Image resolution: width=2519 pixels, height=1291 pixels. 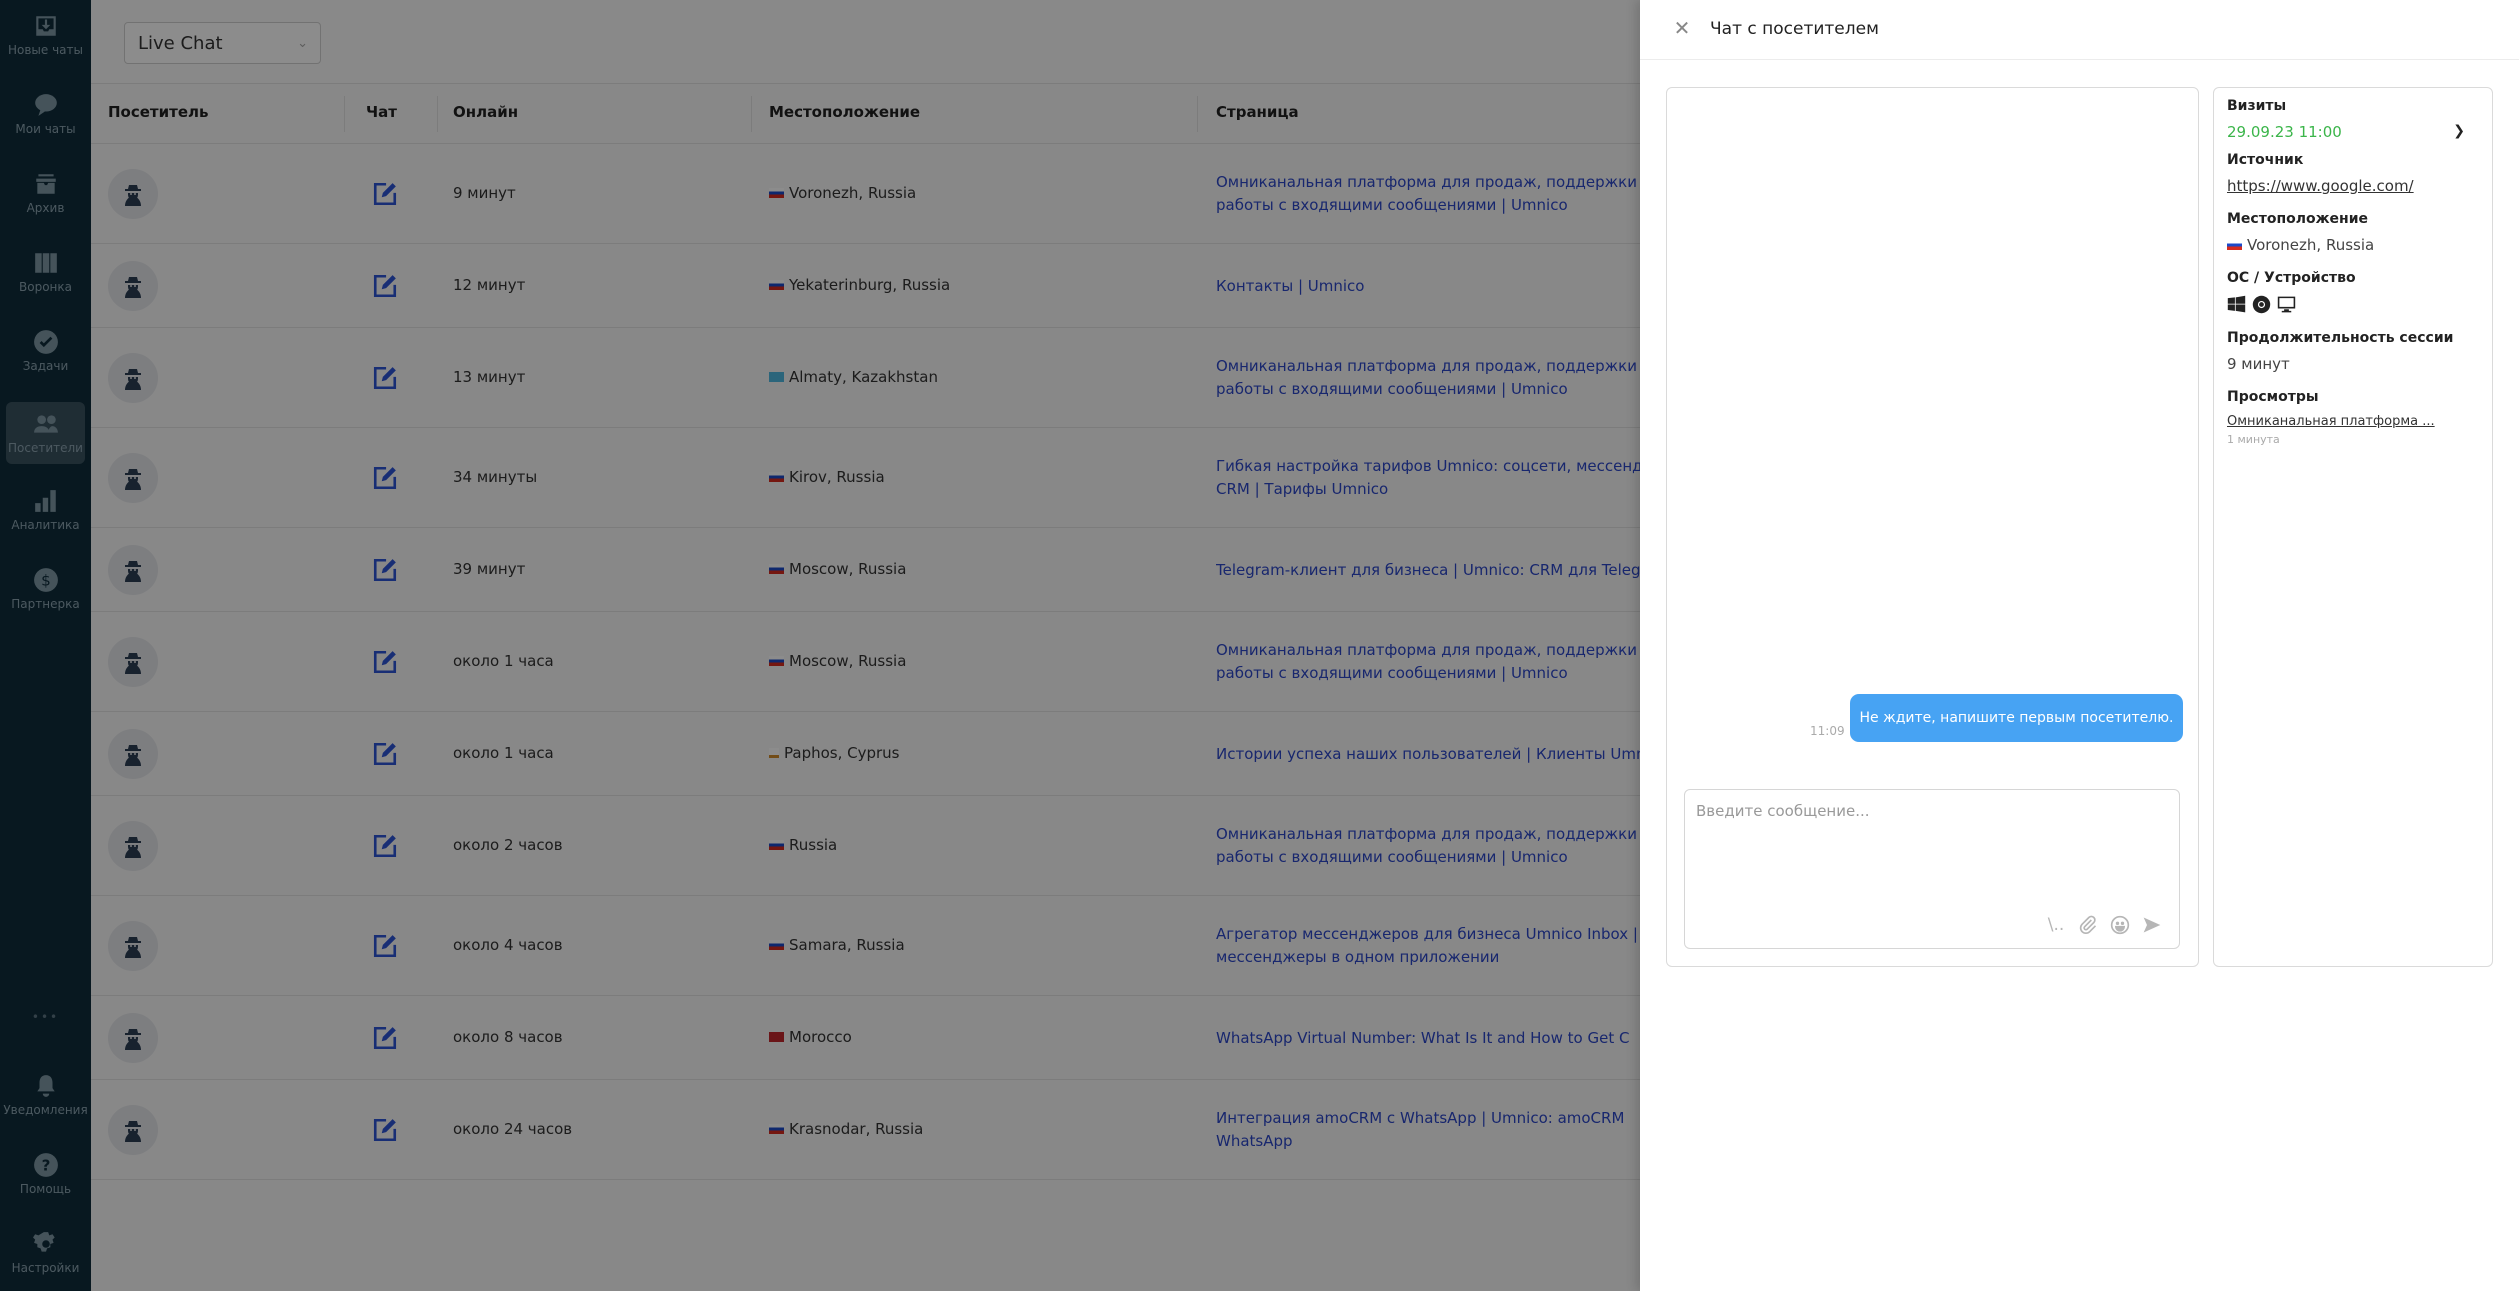 I want to click on visits-label: Визиты, so click(x=2257, y=106).